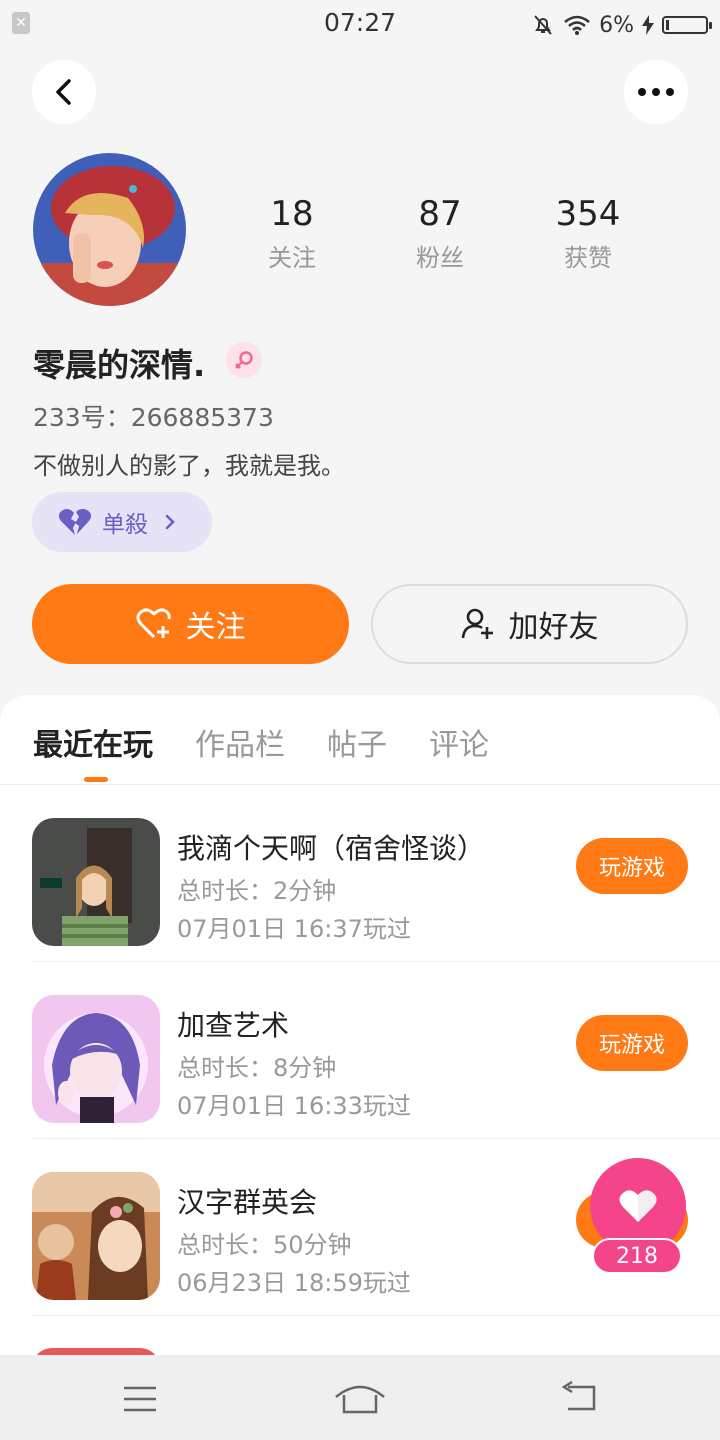 This screenshot has height=1440, width=720. I want to click on status-bar: ✕ 07:27 6%, so click(360, 25).